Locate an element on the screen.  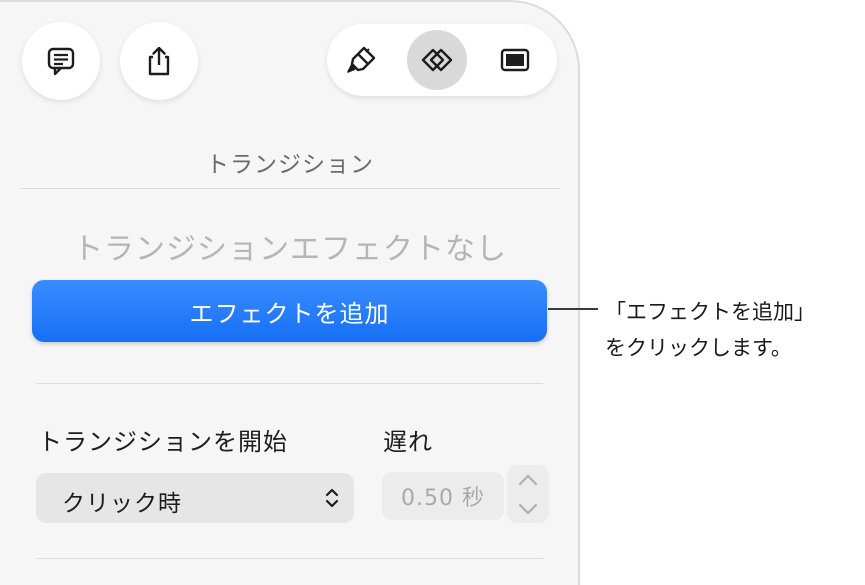
start-transition-select: クリック時 is located at coordinates (195, 498).